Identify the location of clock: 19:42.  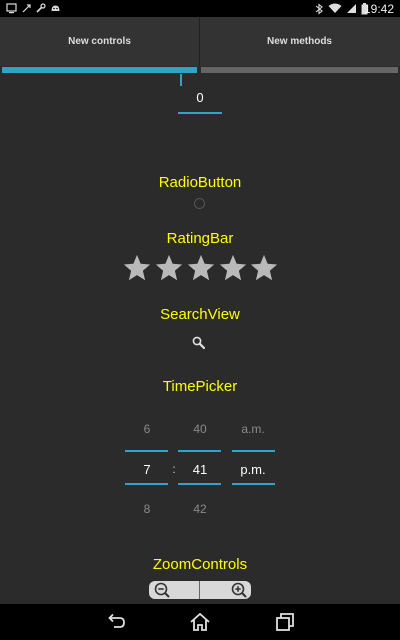
(378, 9).